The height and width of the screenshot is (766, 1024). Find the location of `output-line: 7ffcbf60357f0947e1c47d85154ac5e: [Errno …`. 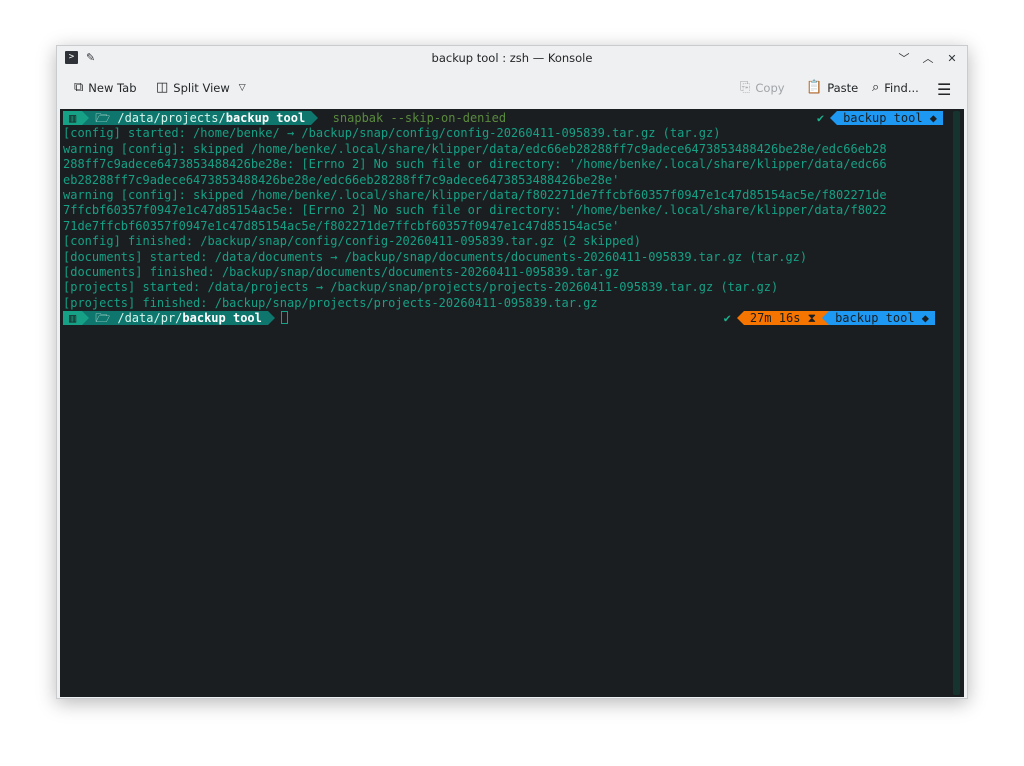

output-line: 7ffcbf60357f0947e1c47d85154ac5e: [Errno … is located at coordinates (475, 210).